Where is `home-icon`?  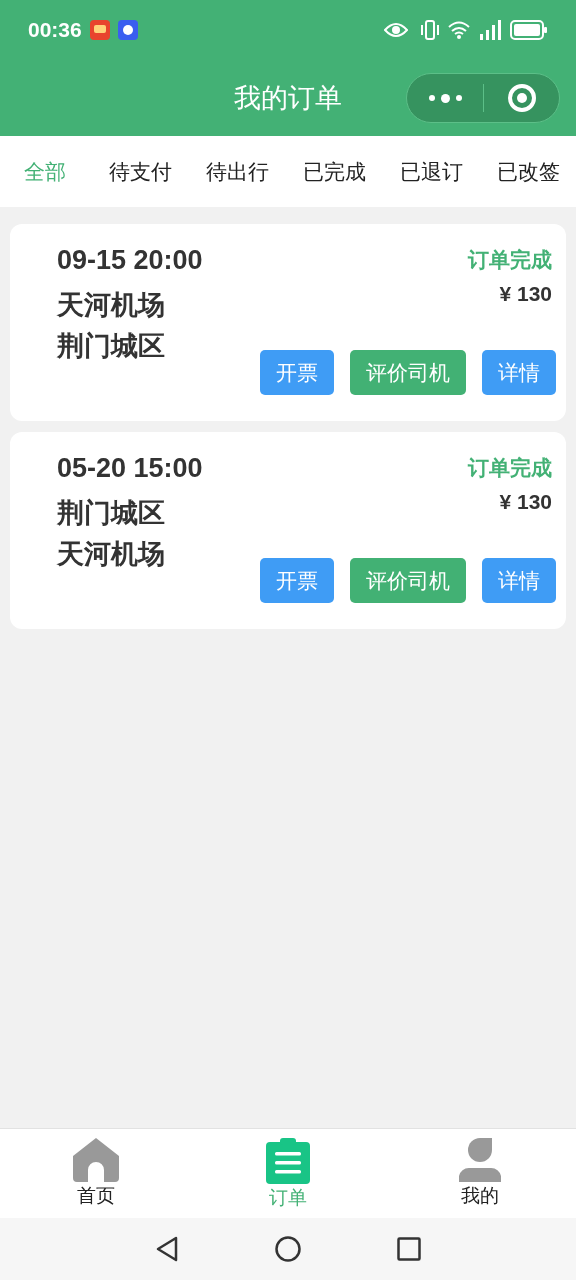 home-icon is located at coordinates (96, 1160).